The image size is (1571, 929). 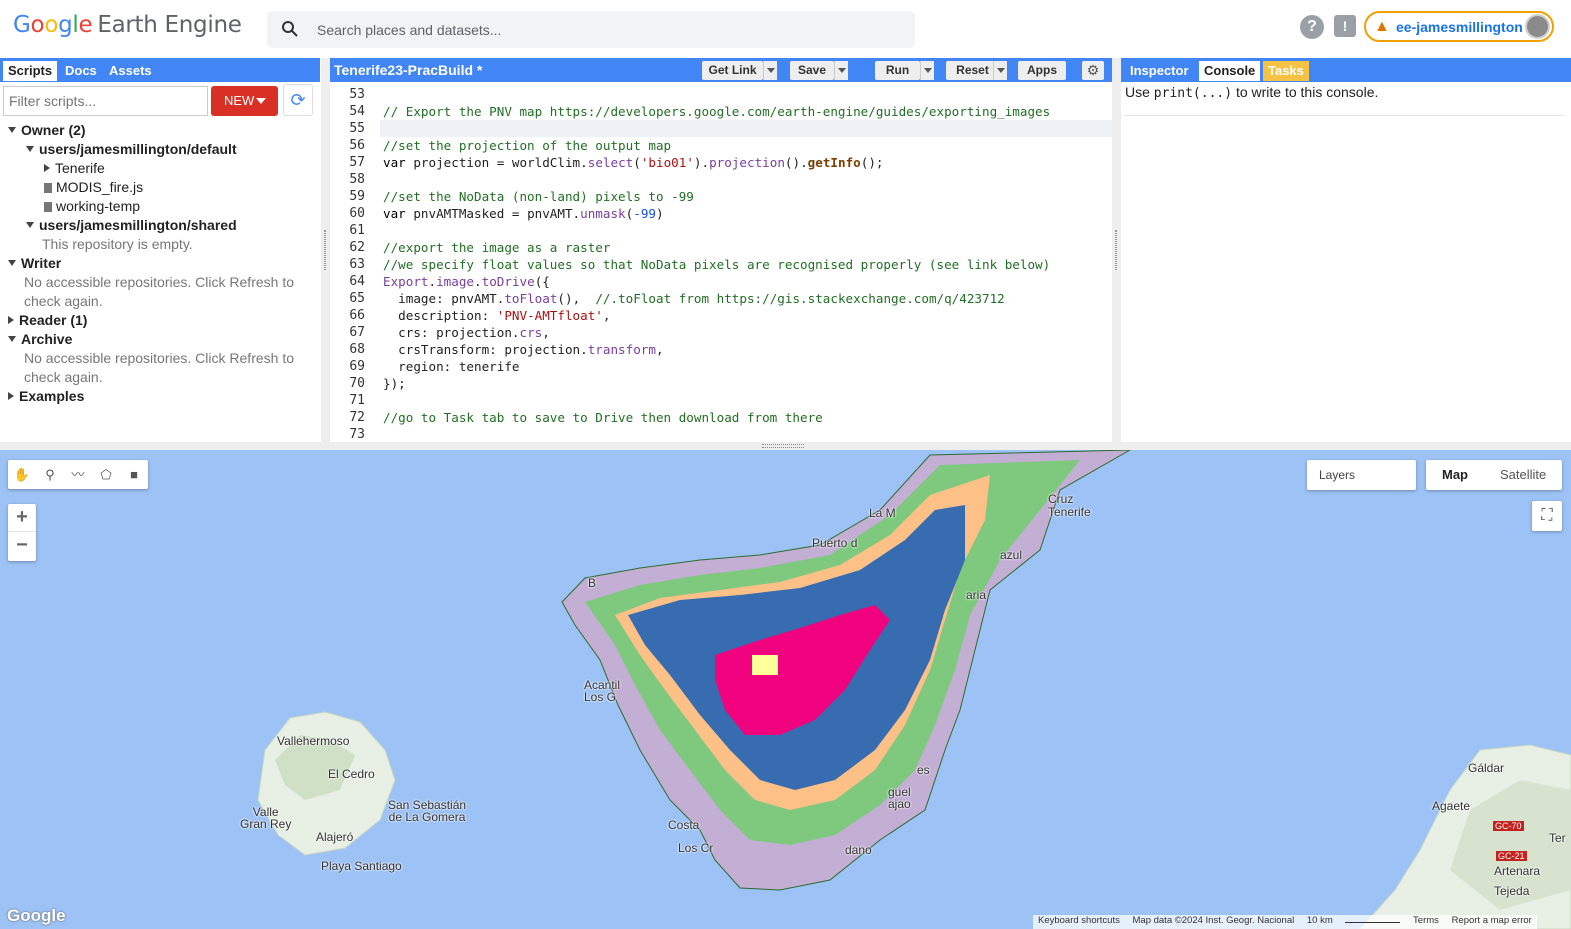 I want to click on hand-icon: ✋, so click(x=22, y=475).